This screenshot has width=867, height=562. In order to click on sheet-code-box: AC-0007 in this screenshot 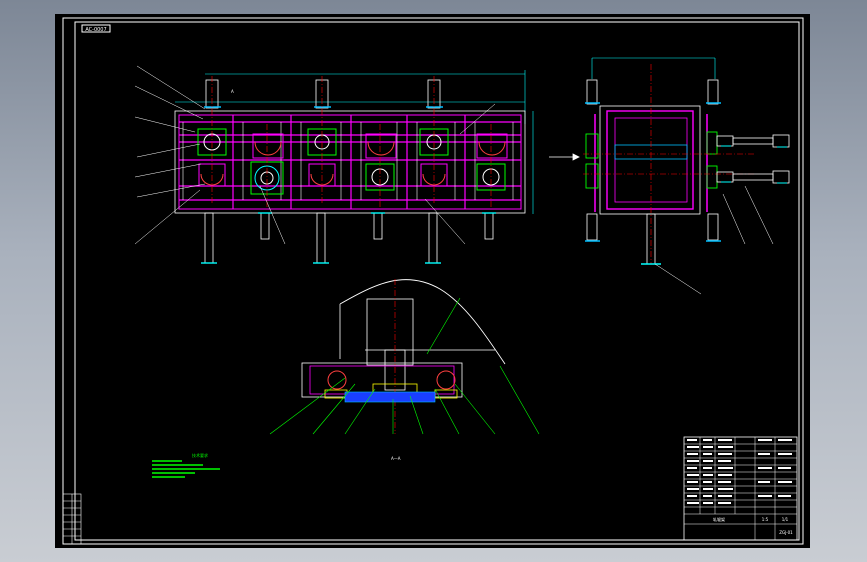, I will do `click(96, 28)`.